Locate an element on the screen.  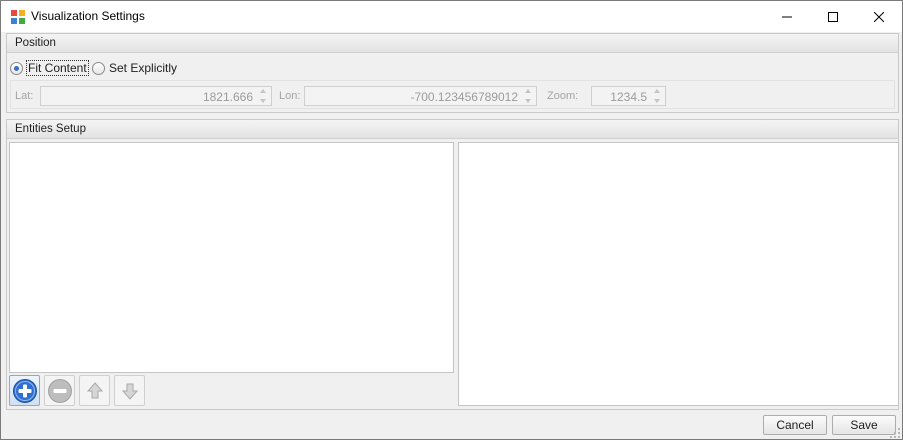
lon-label: Lon: is located at coordinates (290, 96).